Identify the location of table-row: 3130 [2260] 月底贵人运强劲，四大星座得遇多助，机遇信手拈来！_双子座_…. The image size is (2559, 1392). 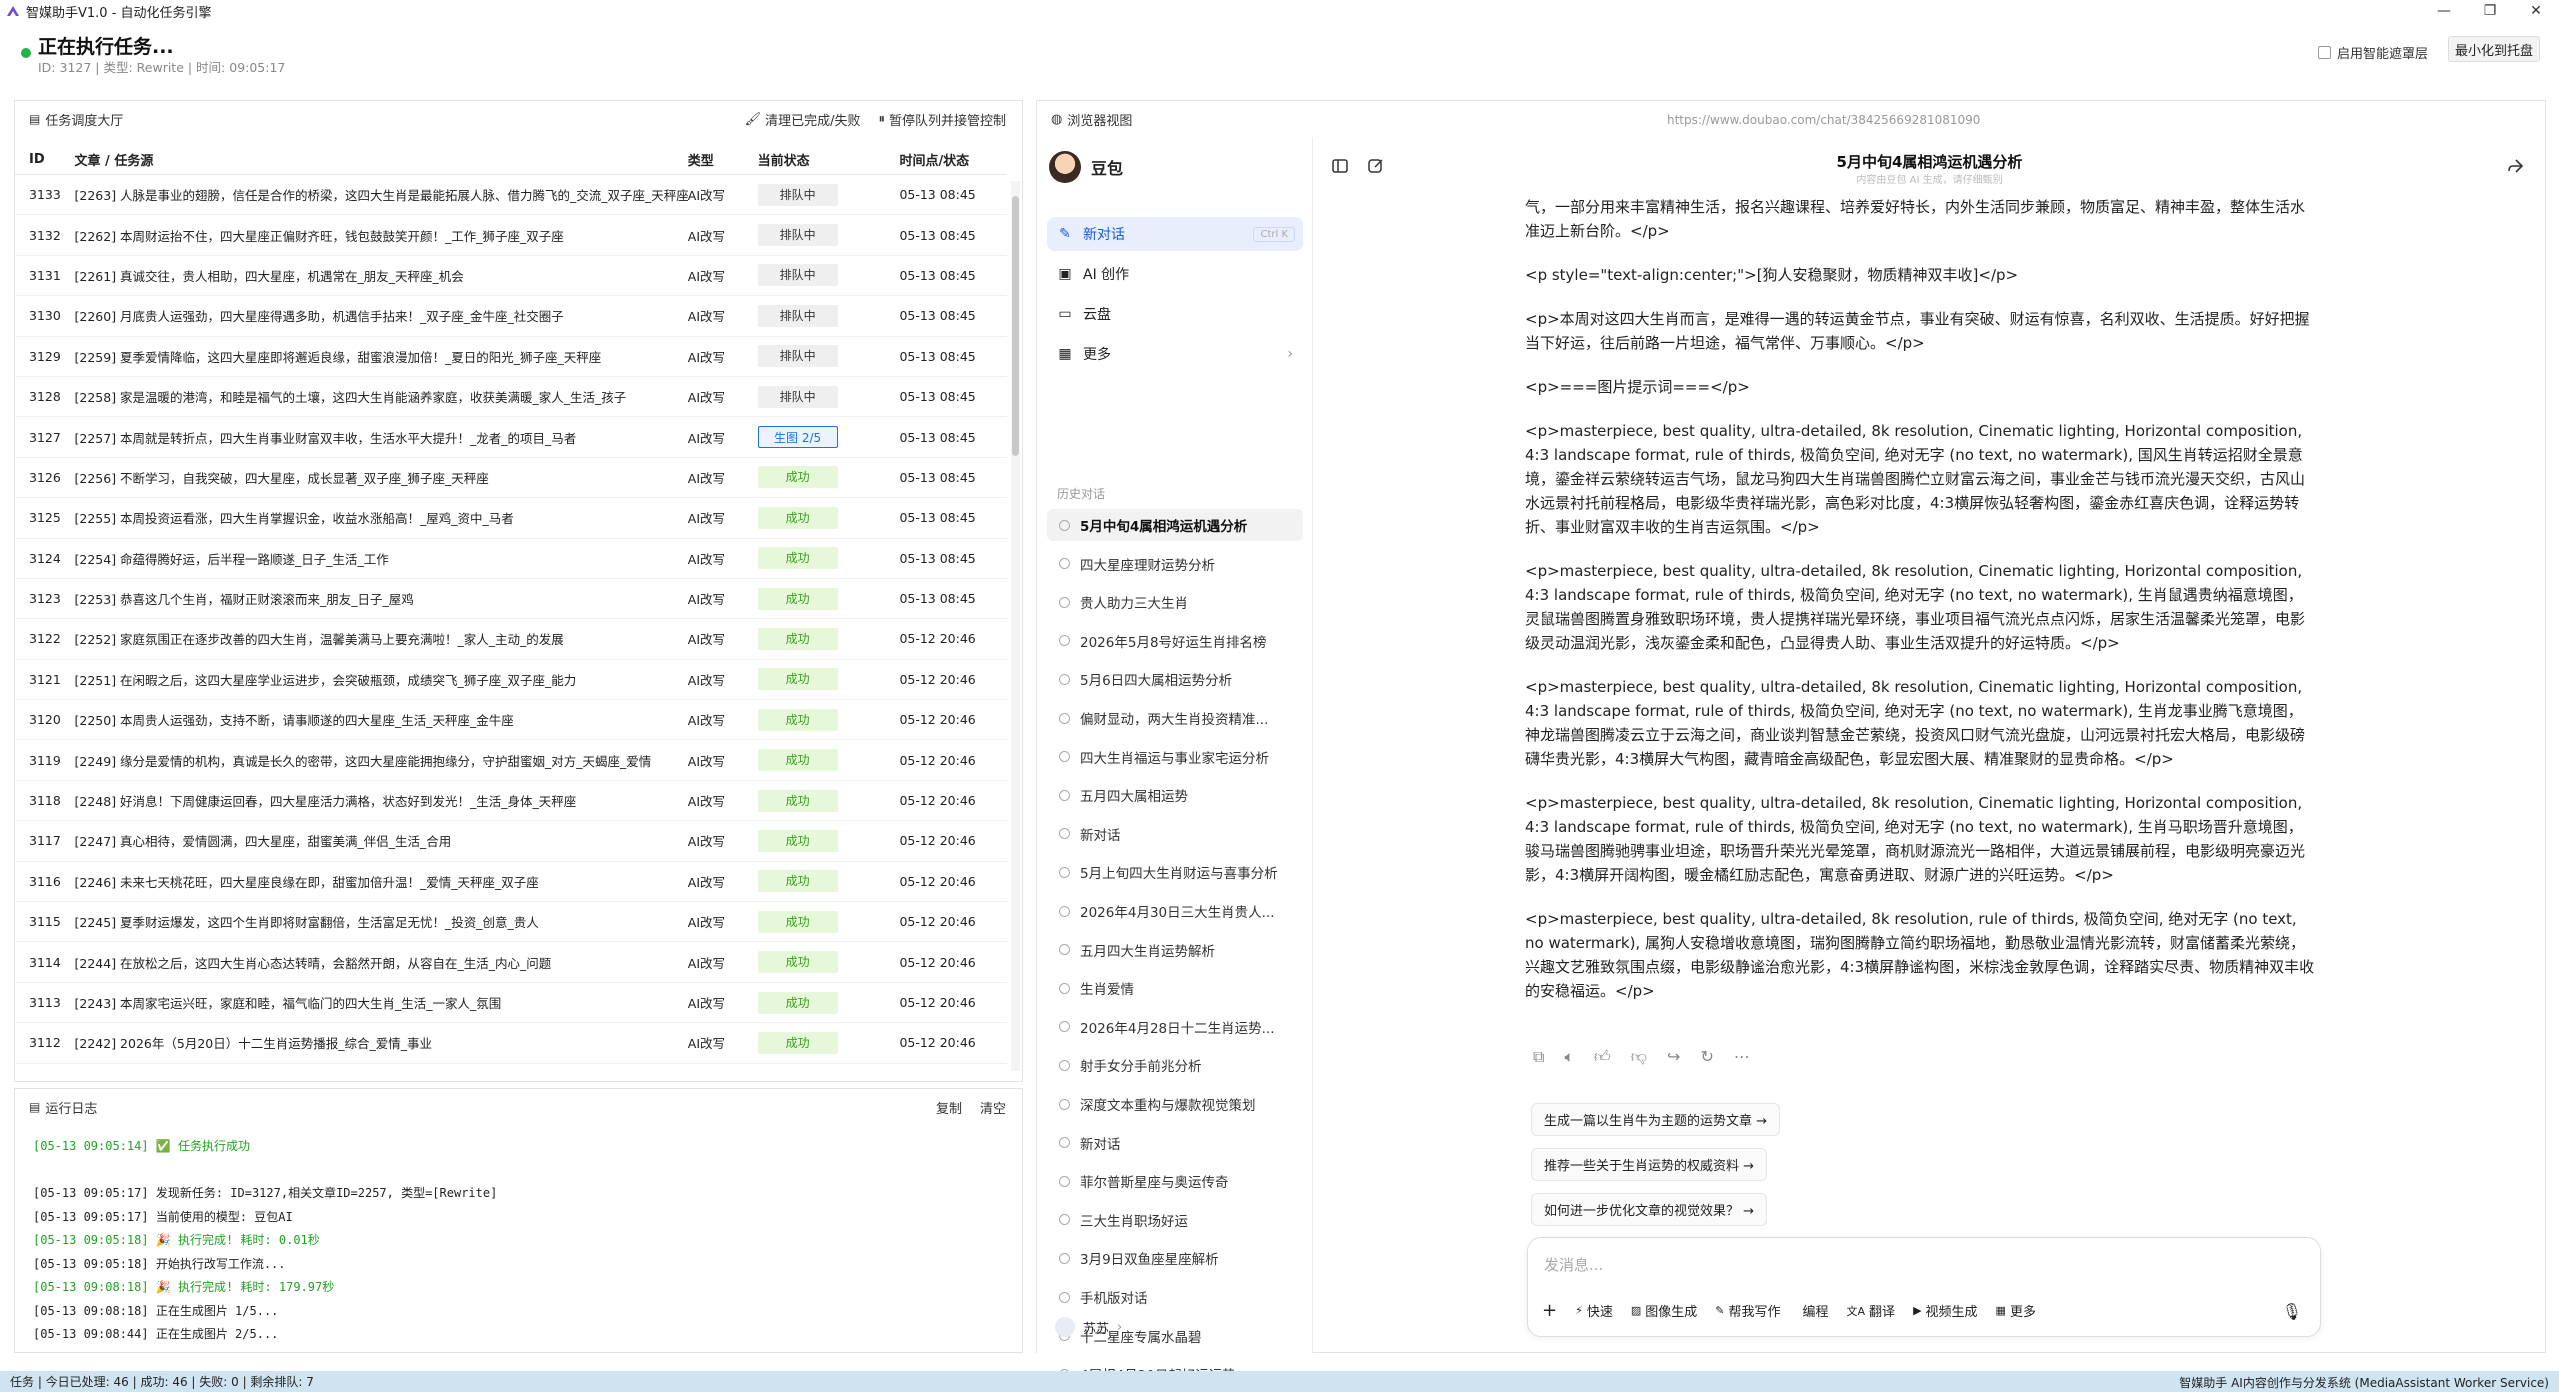
(511, 316).